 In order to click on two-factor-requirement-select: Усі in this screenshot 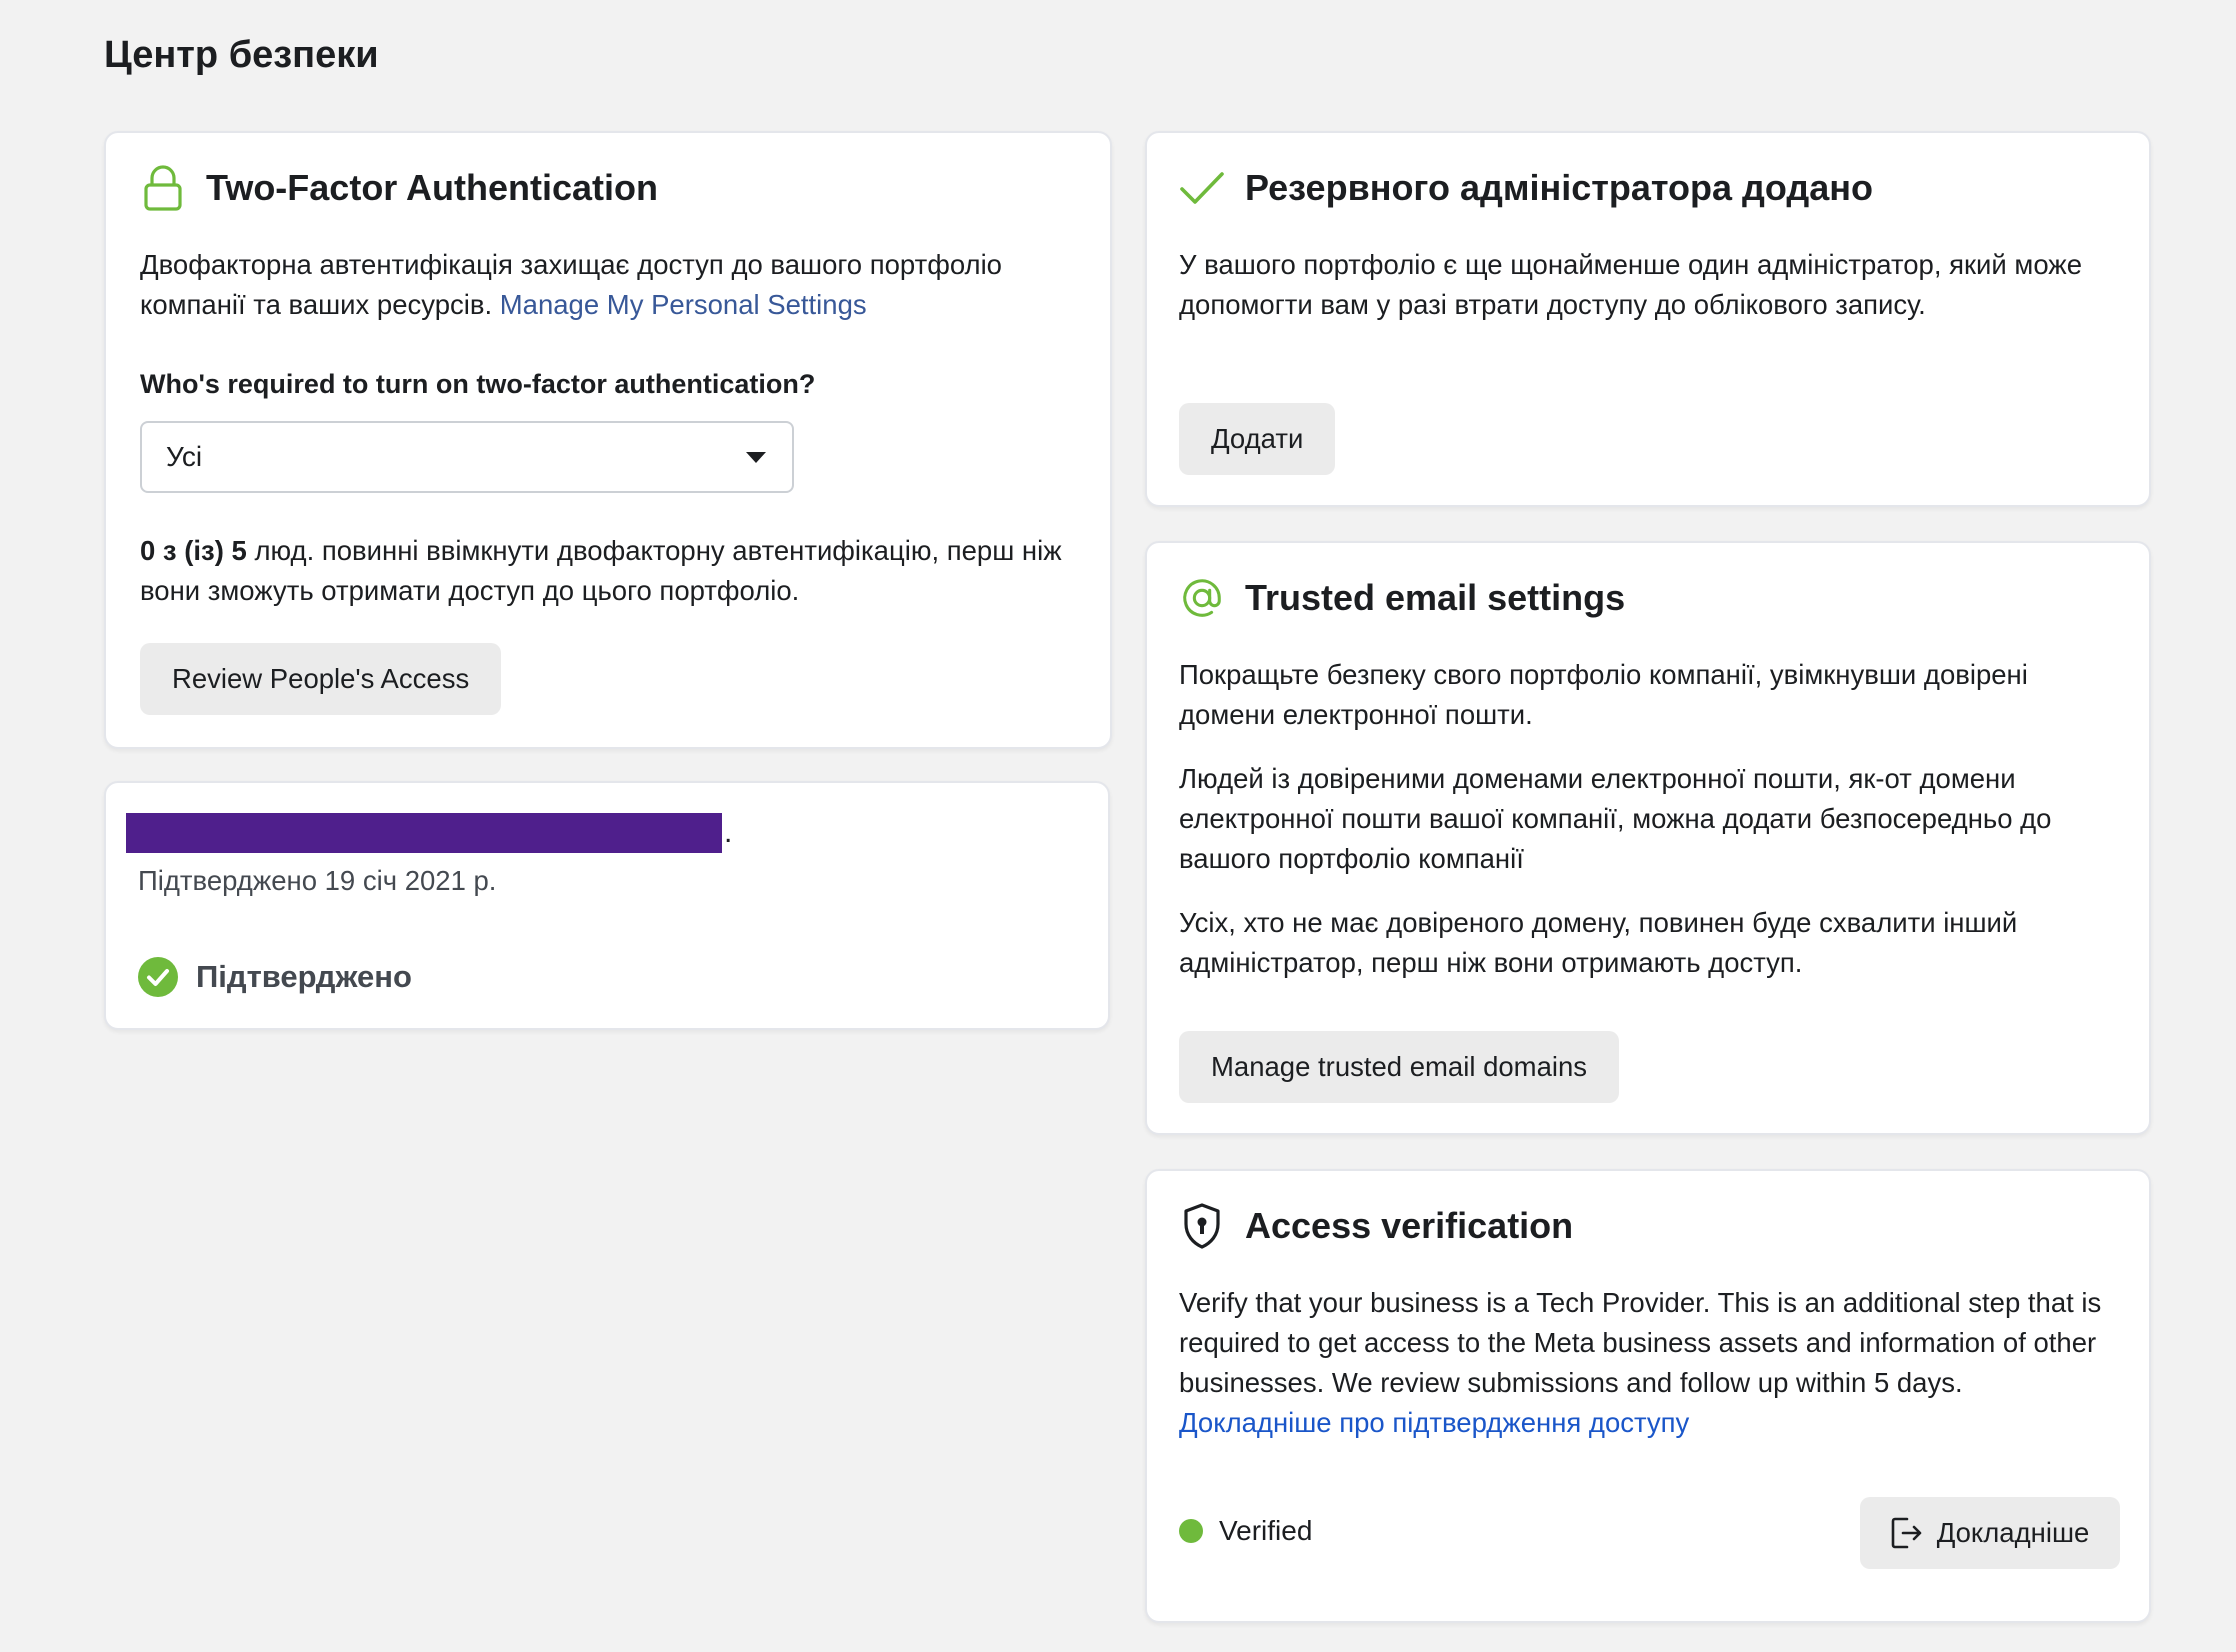, I will do `click(467, 457)`.